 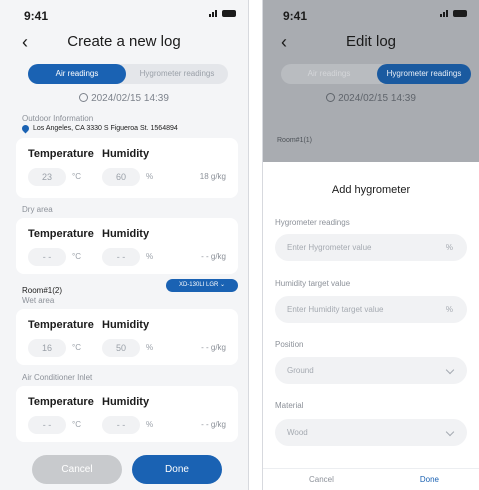 What do you see at coordinates (289, 405) in the screenshot?
I see `material-label: Material` at bounding box center [289, 405].